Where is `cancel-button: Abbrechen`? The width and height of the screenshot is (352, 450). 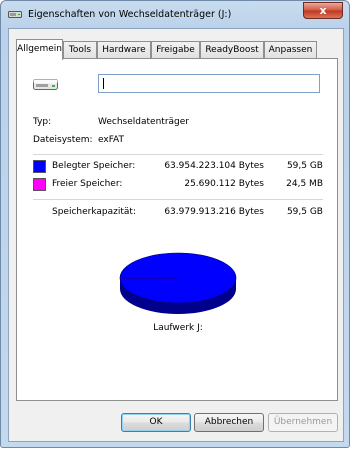
cancel-button: Abbrechen is located at coordinates (229, 422).